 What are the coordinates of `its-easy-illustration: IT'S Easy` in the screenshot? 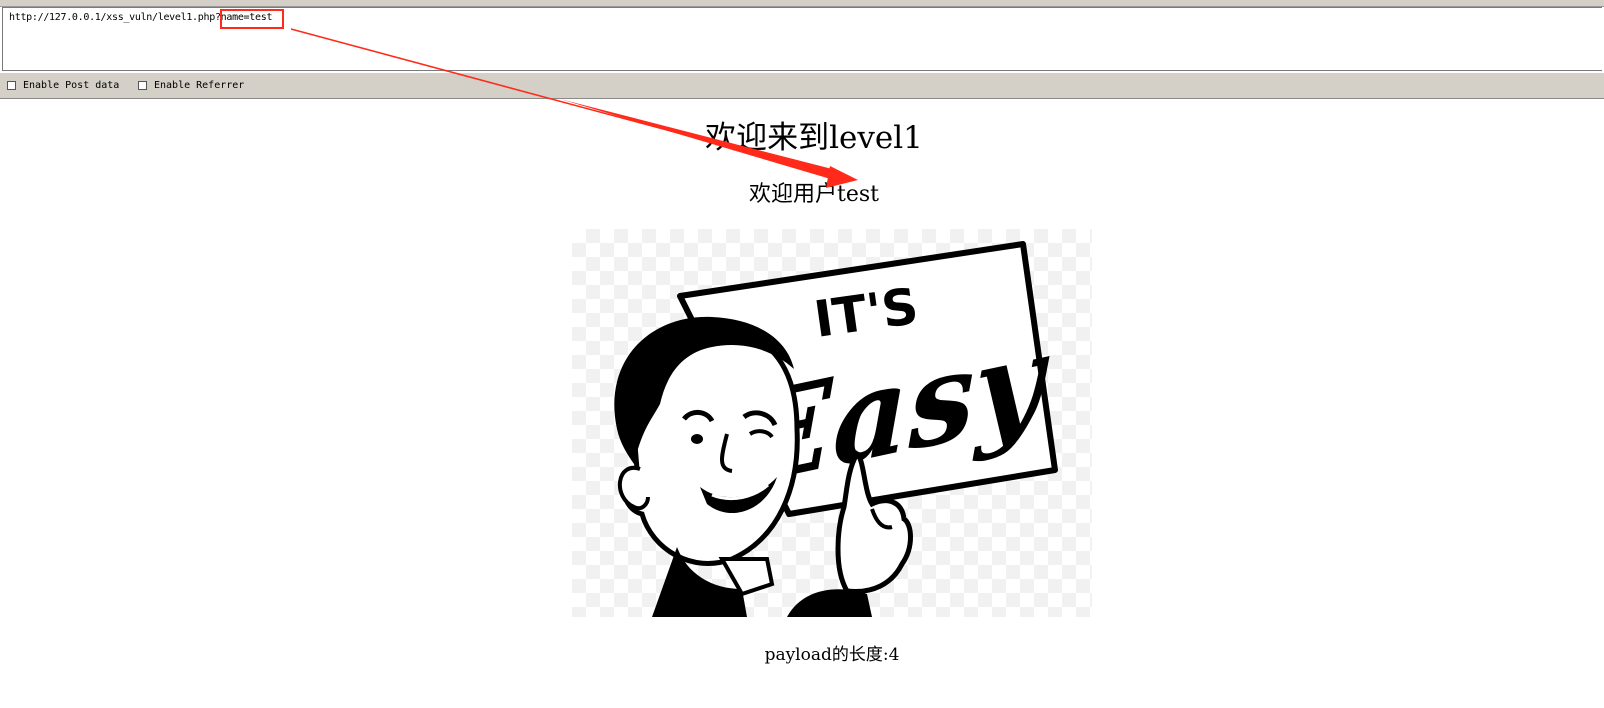 It's located at (836, 429).